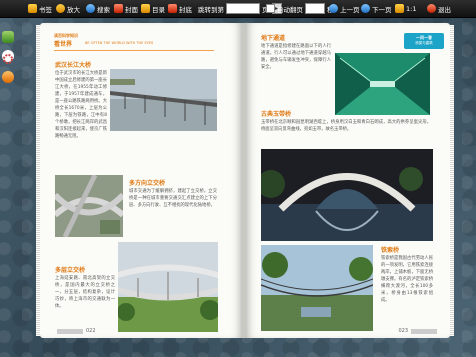  I want to click on back-cover-label: 封底, so click(185, 9).